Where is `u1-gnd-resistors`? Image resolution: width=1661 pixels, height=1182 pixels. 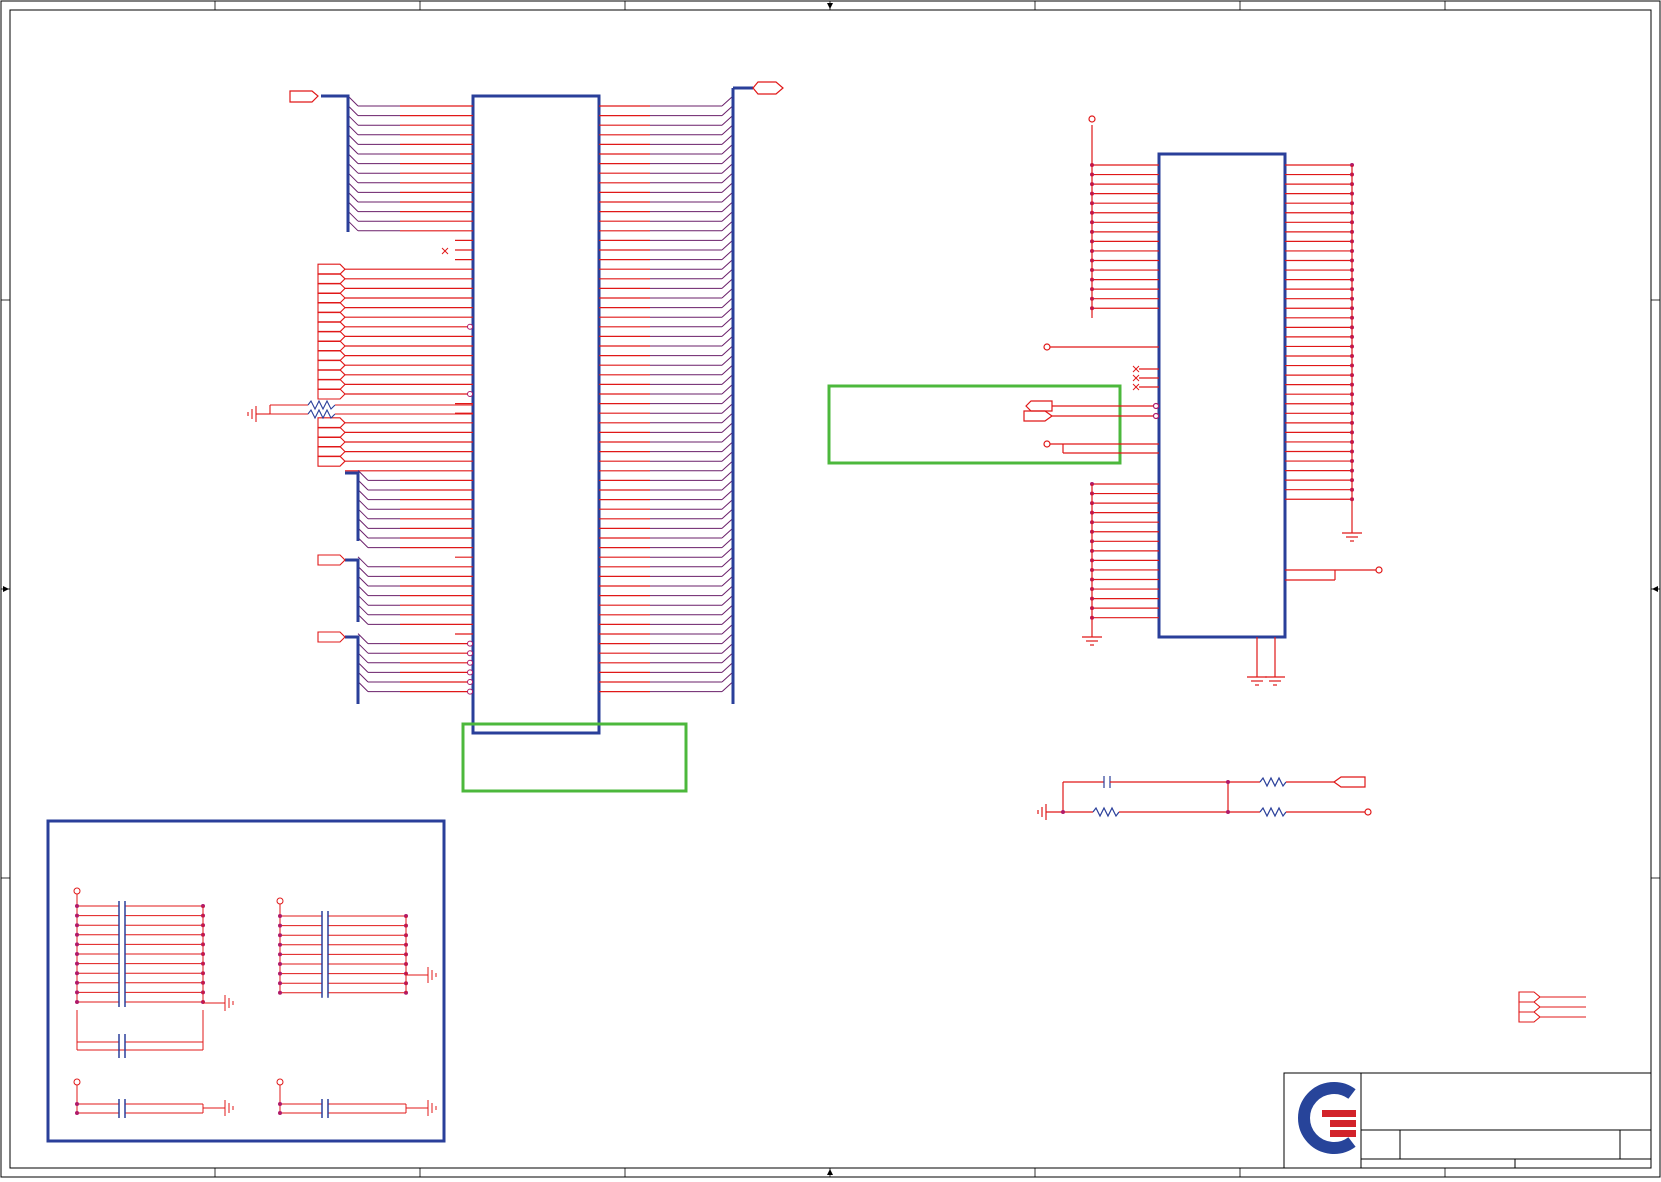
u1-gnd-resistors is located at coordinates (360, 410).